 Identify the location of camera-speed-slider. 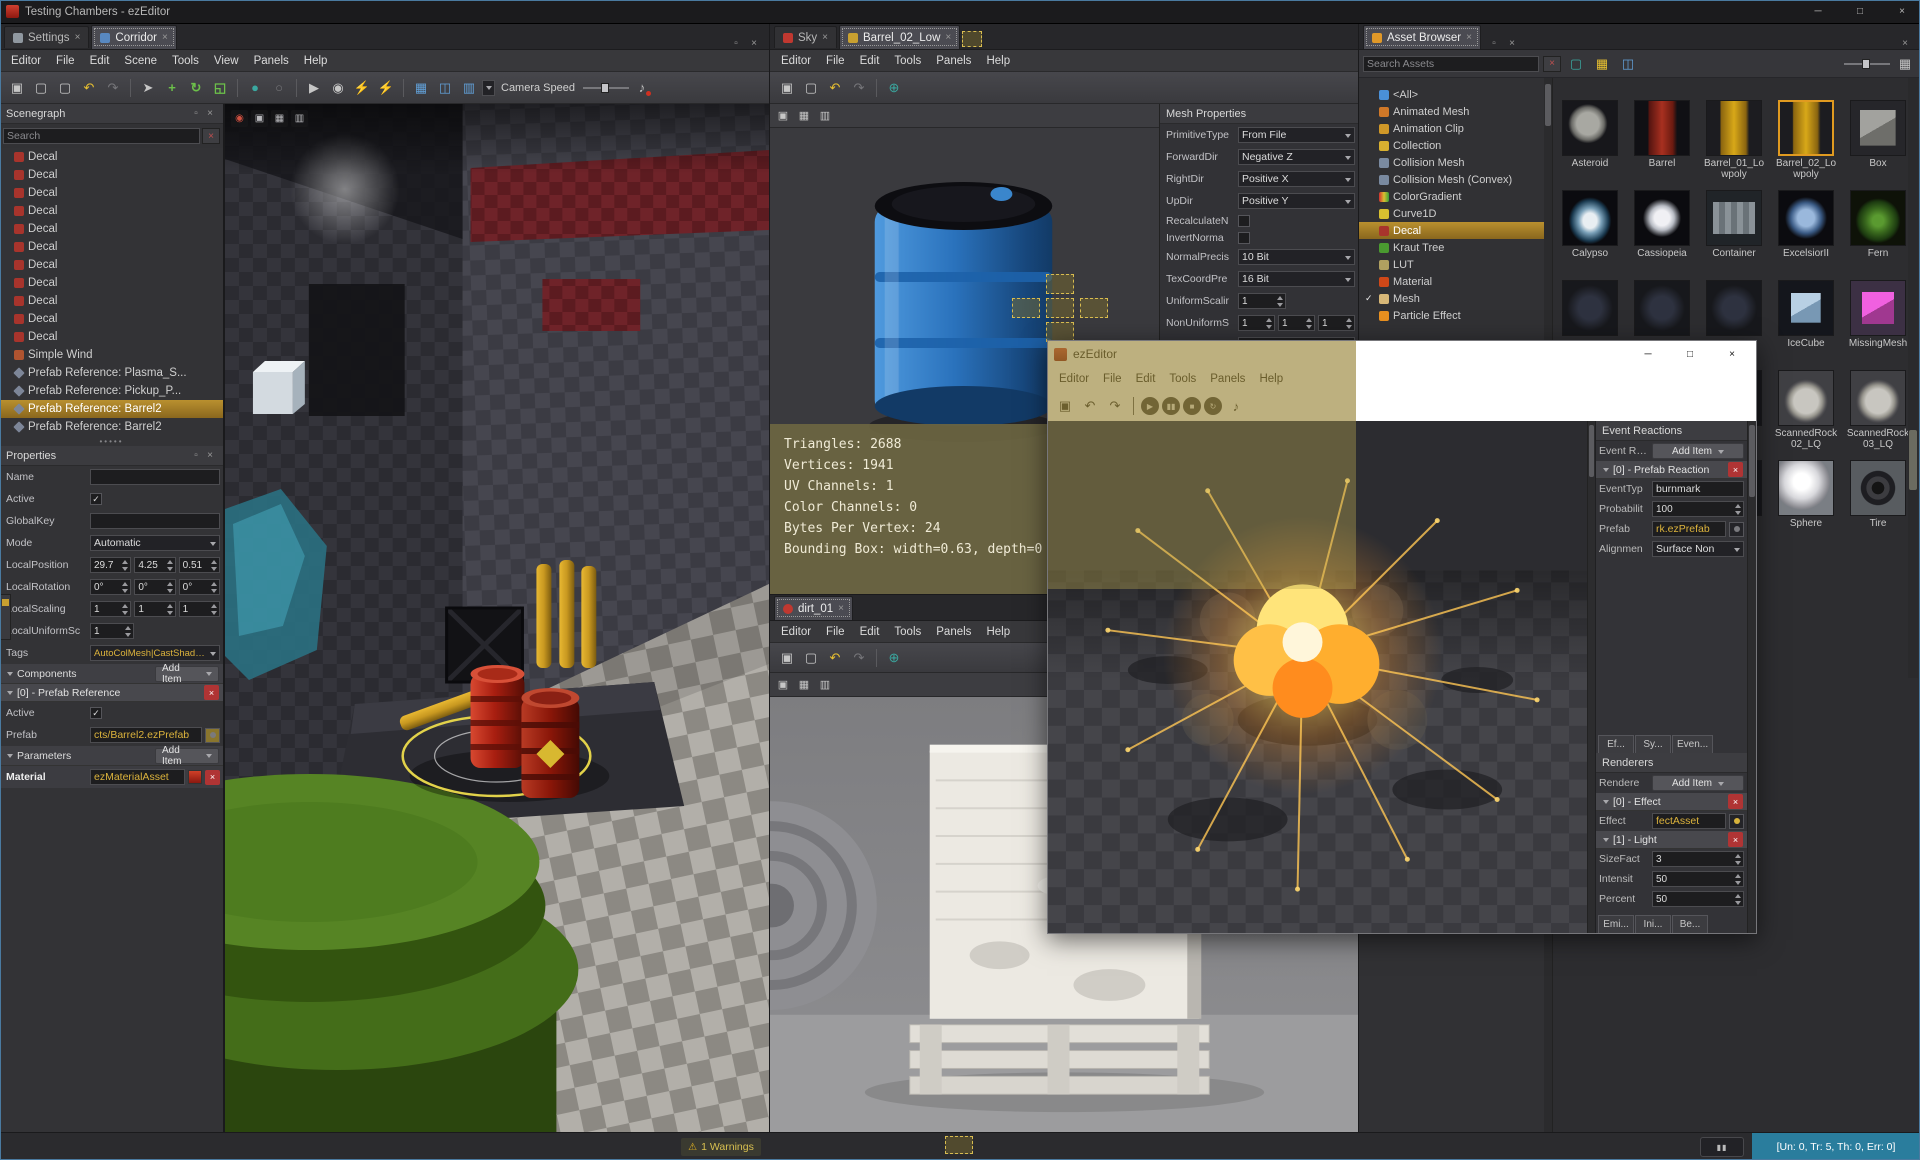
(606, 88).